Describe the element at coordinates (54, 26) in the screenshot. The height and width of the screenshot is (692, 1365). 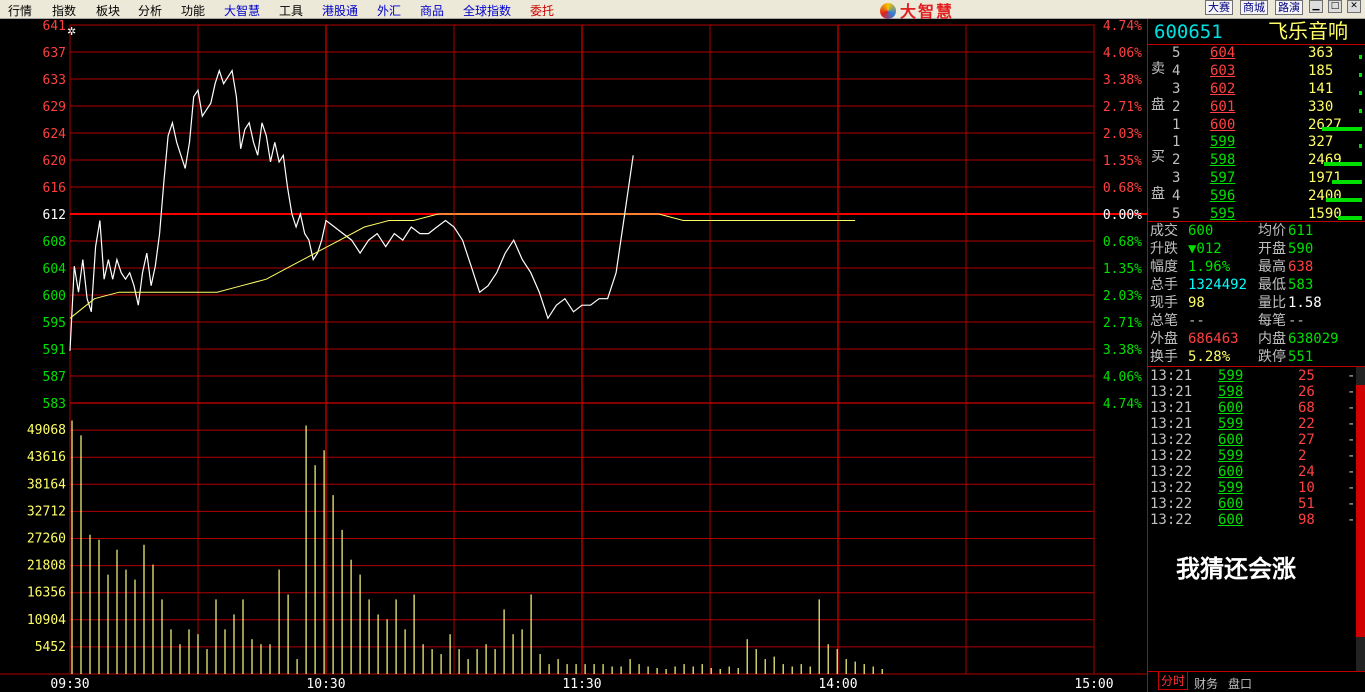
I see `price-axis-label: 641` at that location.